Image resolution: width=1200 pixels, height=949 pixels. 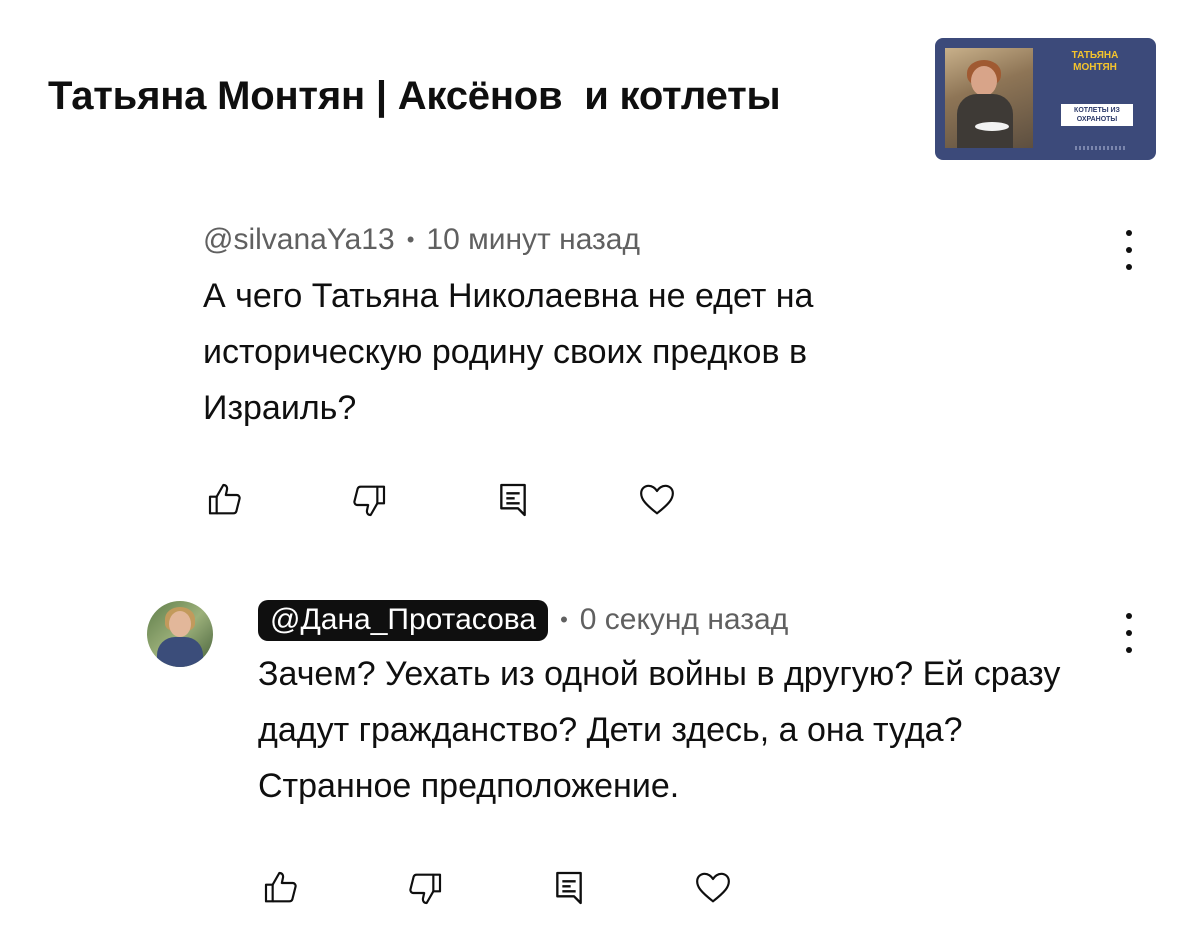 What do you see at coordinates (1095, 67) in the screenshot?
I see `thumbnail-name-line2: МОНТЯН` at bounding box center [1095, 67].